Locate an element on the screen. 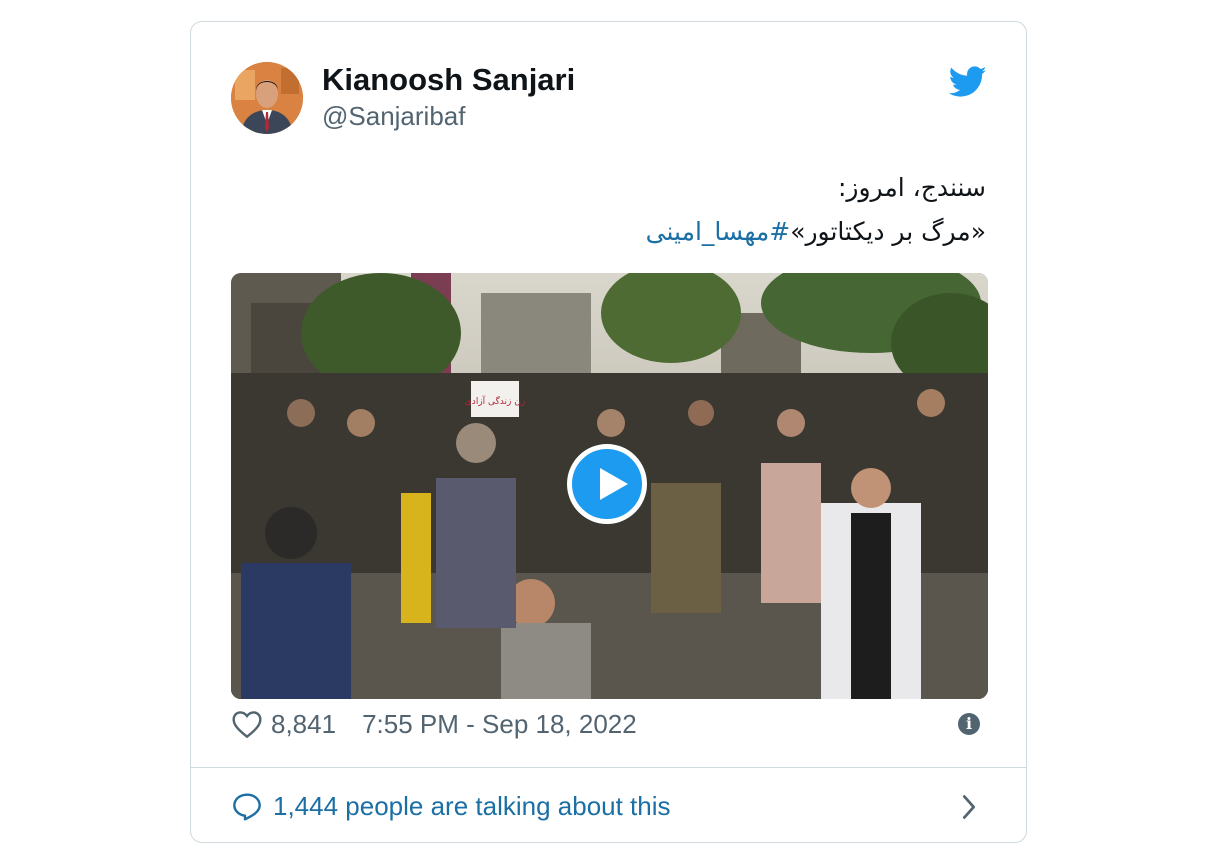 The image size is (1218, 864). protest-sign-text: زن زندگی آزادی is located at coordinates (495, 401).